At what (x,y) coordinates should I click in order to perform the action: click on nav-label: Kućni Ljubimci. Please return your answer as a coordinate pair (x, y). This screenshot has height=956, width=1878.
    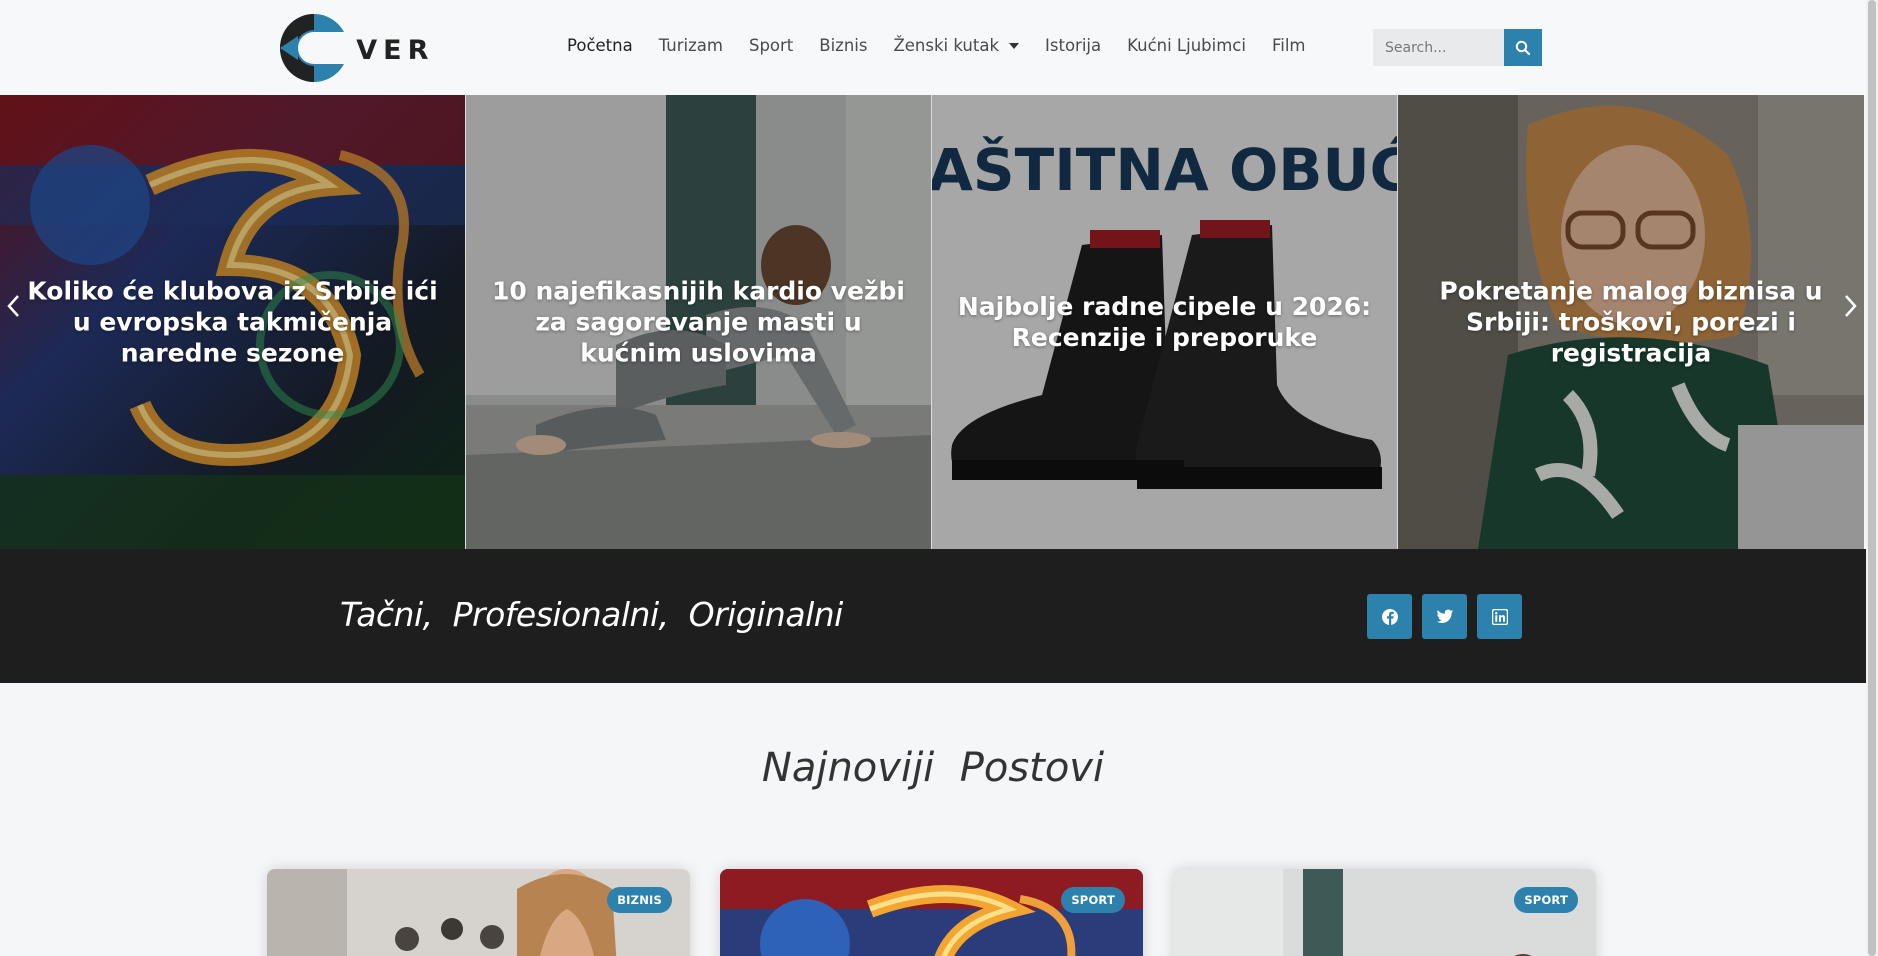
    Looking at the image, I should click on (1186, 45).